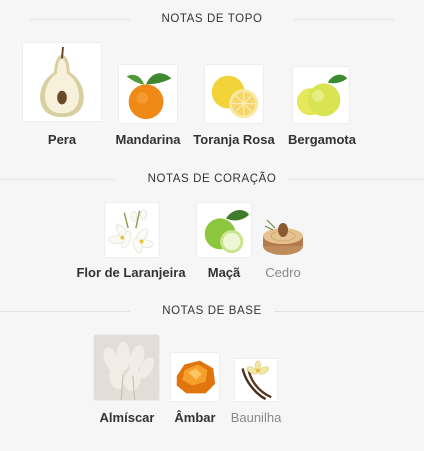 The image size is (424, 451). I want to click on section-title: NOTAS DE TOPO, so click(212, 19).